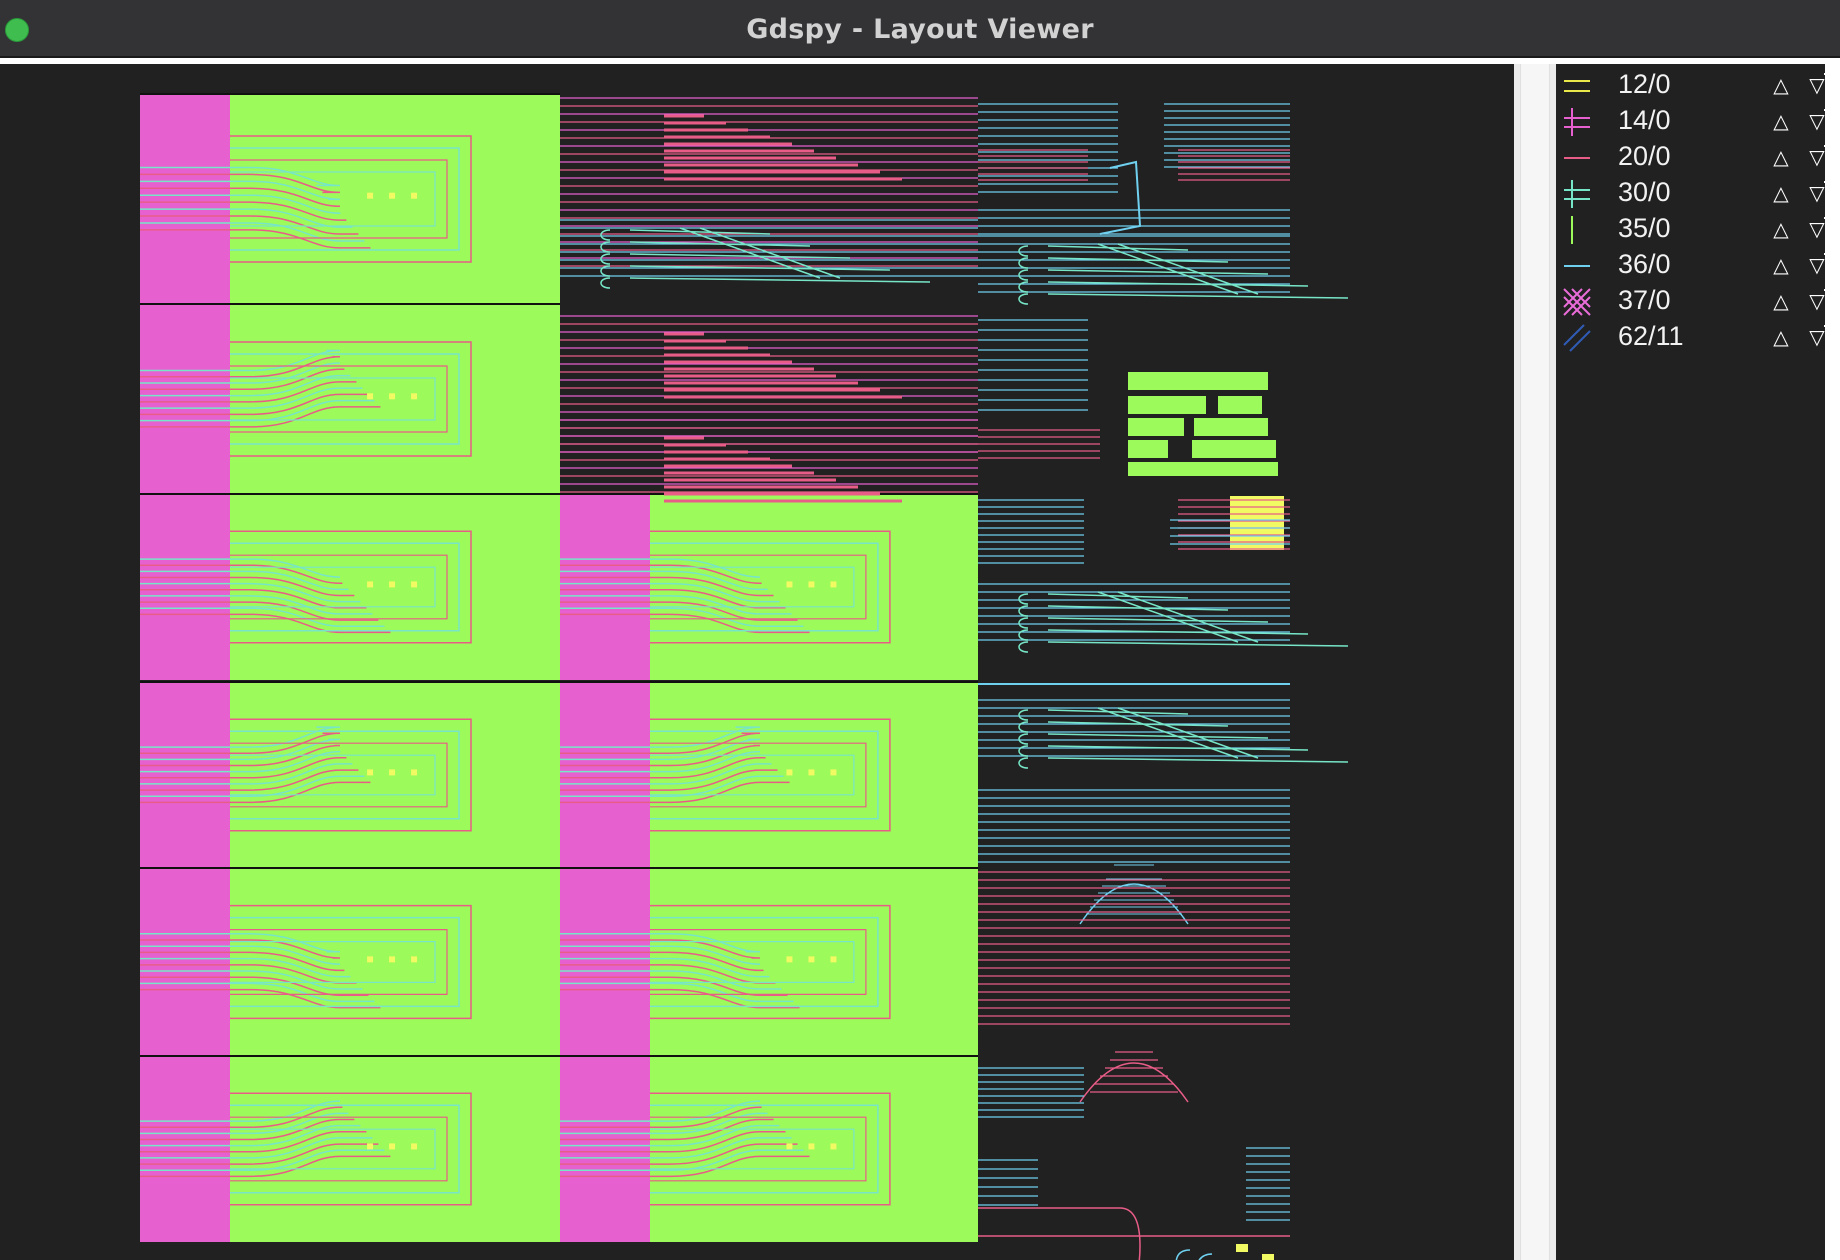 The width and height of the screenshot is (1840, 1260). I want to click on title-bar: Gdspy - Layout Viewer, so click(920, 29).